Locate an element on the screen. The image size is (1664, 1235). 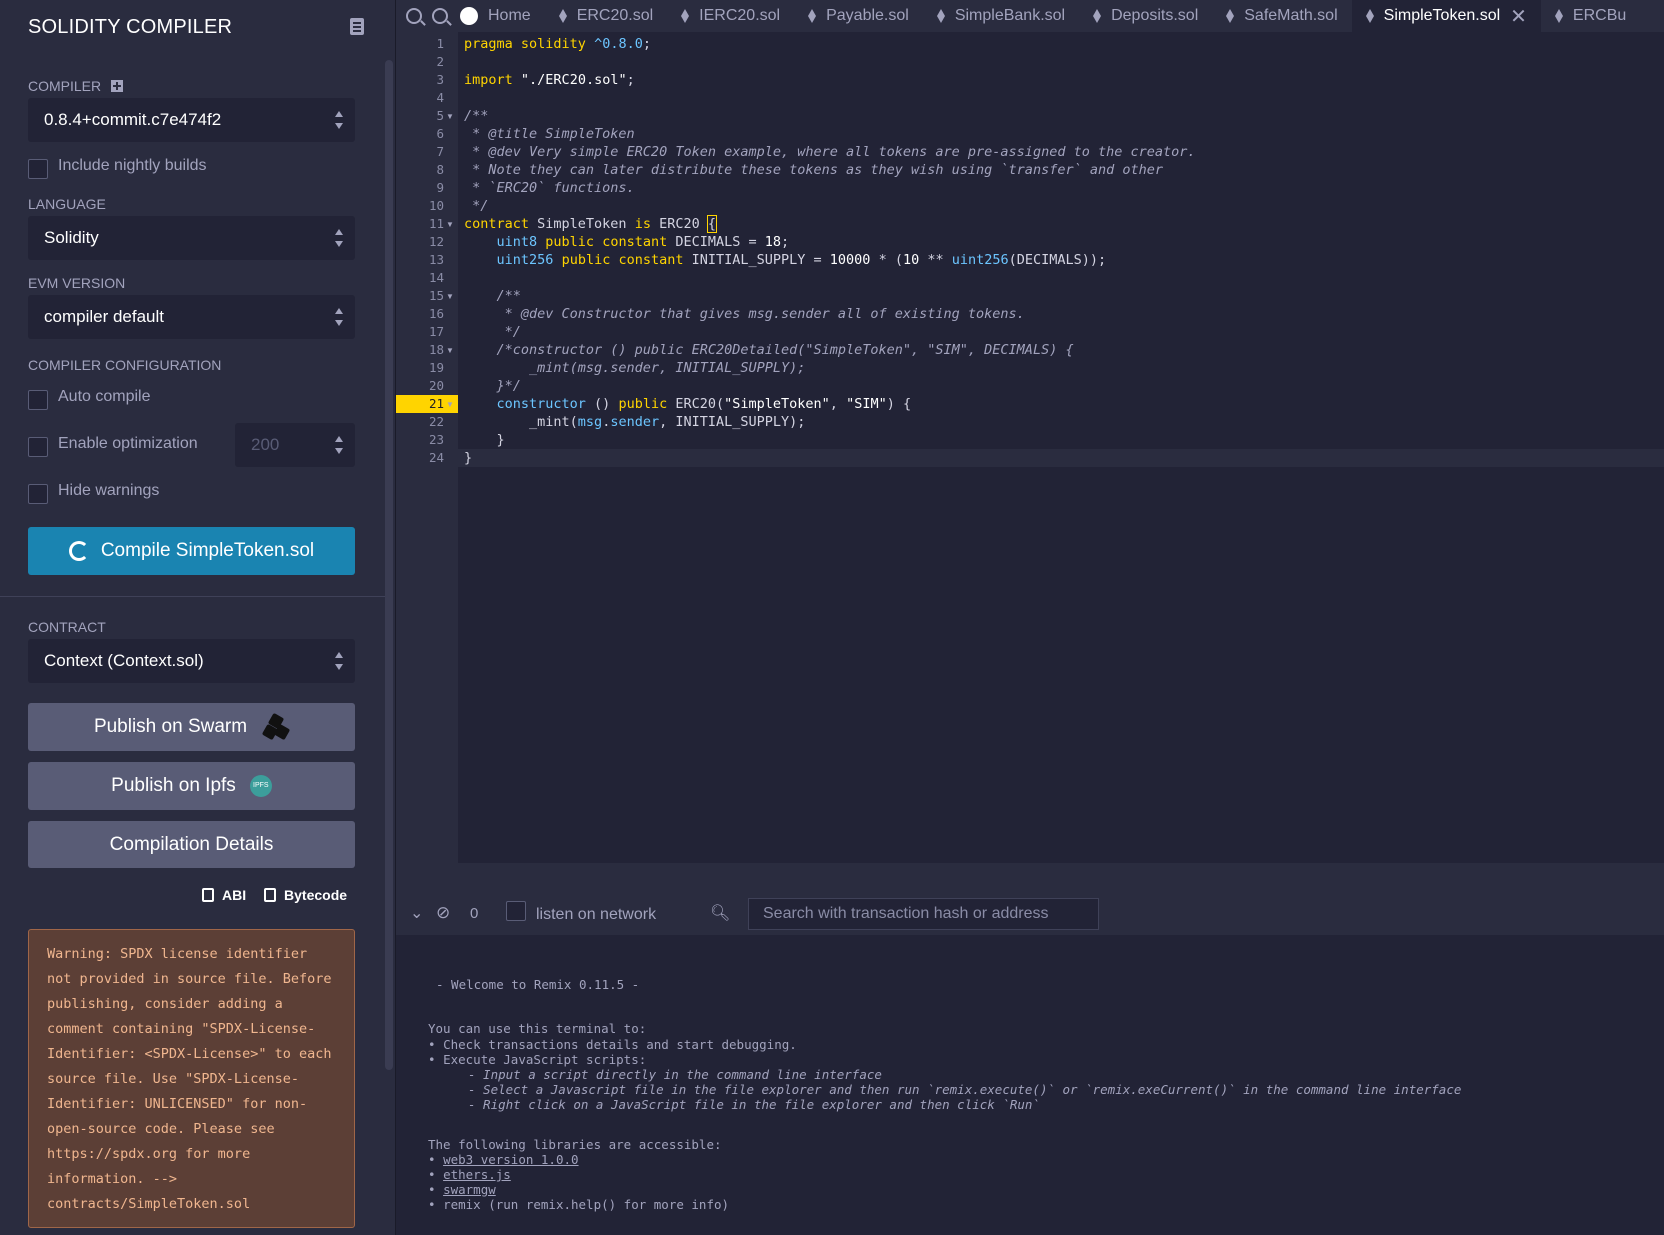
list-item: • swarmgw is located at coordinates (462, 1189).